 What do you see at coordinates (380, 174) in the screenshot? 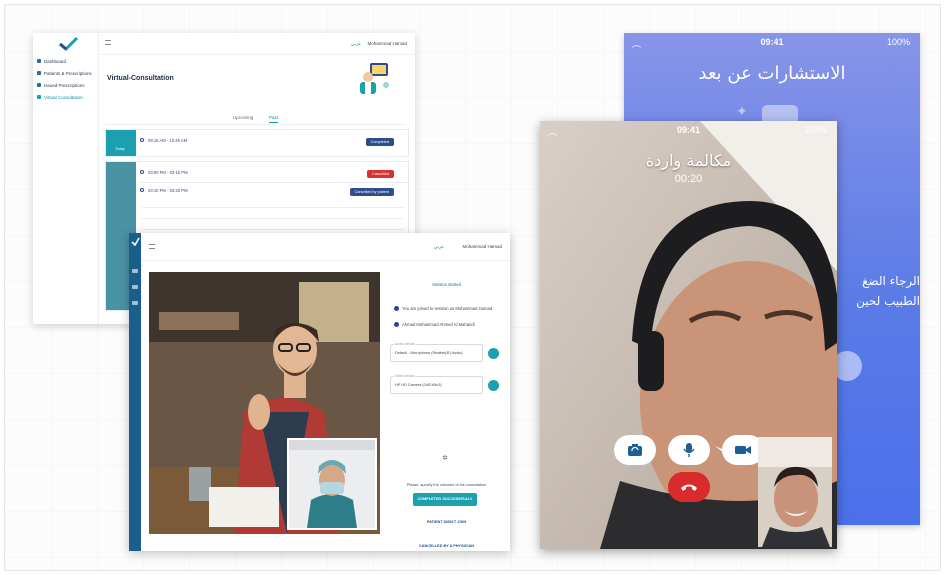
I see `status-badge: Cancelled` at bounding box center [380, 174].